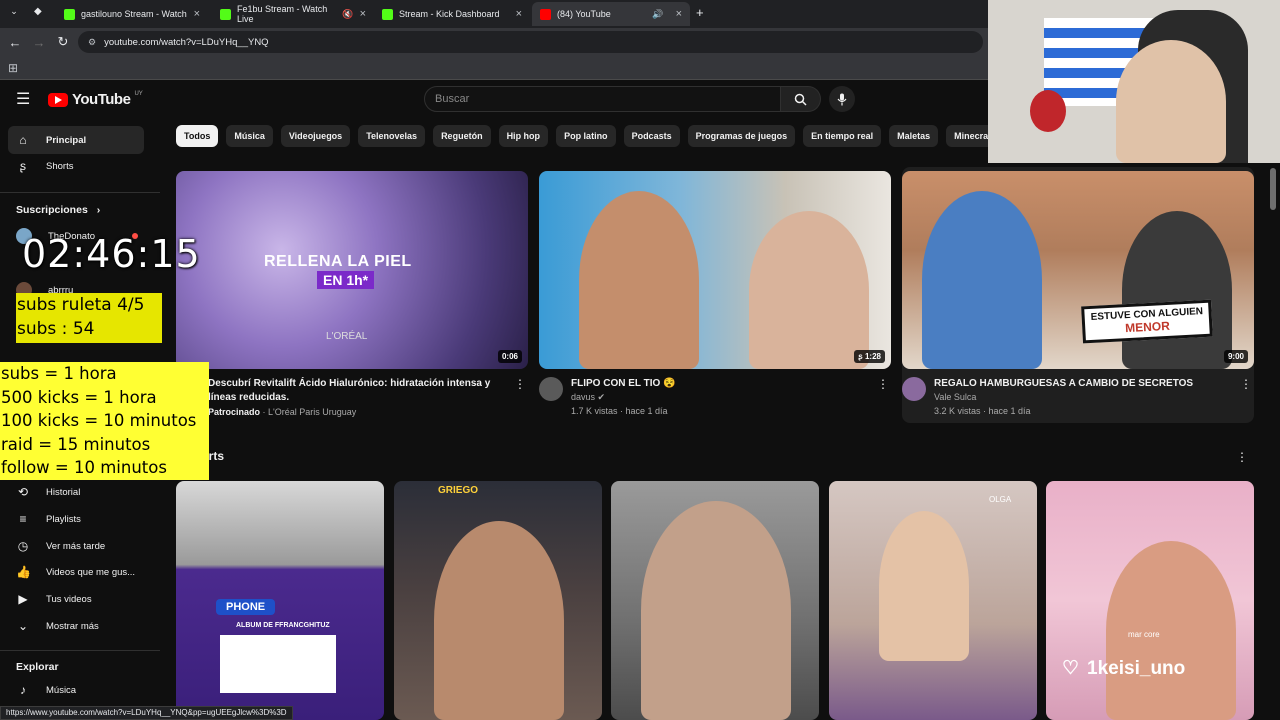 The image size is (1280, 720). Describe the element at coordinates (1150, 600) in the screenshot. I see `short-card: mar core ♡ 1keisi_uno` at that location.